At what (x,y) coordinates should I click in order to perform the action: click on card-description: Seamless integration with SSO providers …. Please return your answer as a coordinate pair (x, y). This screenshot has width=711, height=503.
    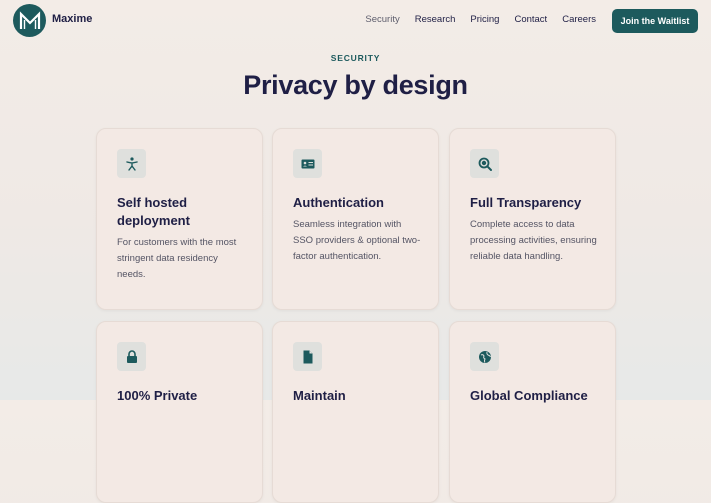
    Looking at the image, I should click on (357, 240).